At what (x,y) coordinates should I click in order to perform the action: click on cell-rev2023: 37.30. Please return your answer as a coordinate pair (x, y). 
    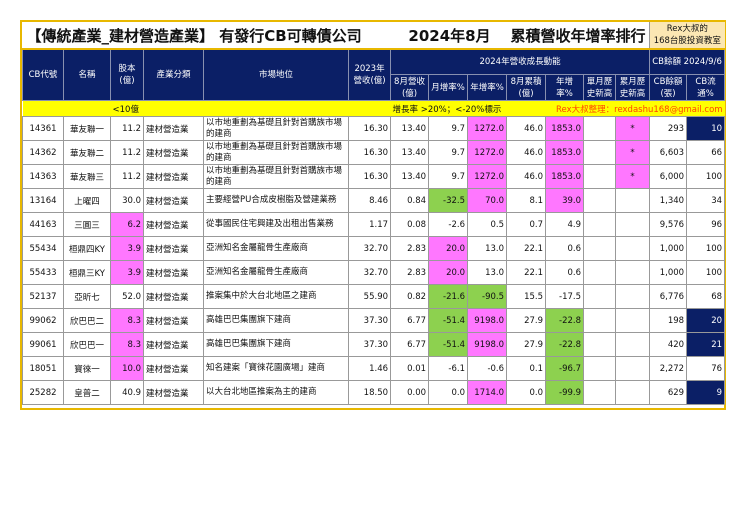
    Looking at the image, I should click on (369, 320).